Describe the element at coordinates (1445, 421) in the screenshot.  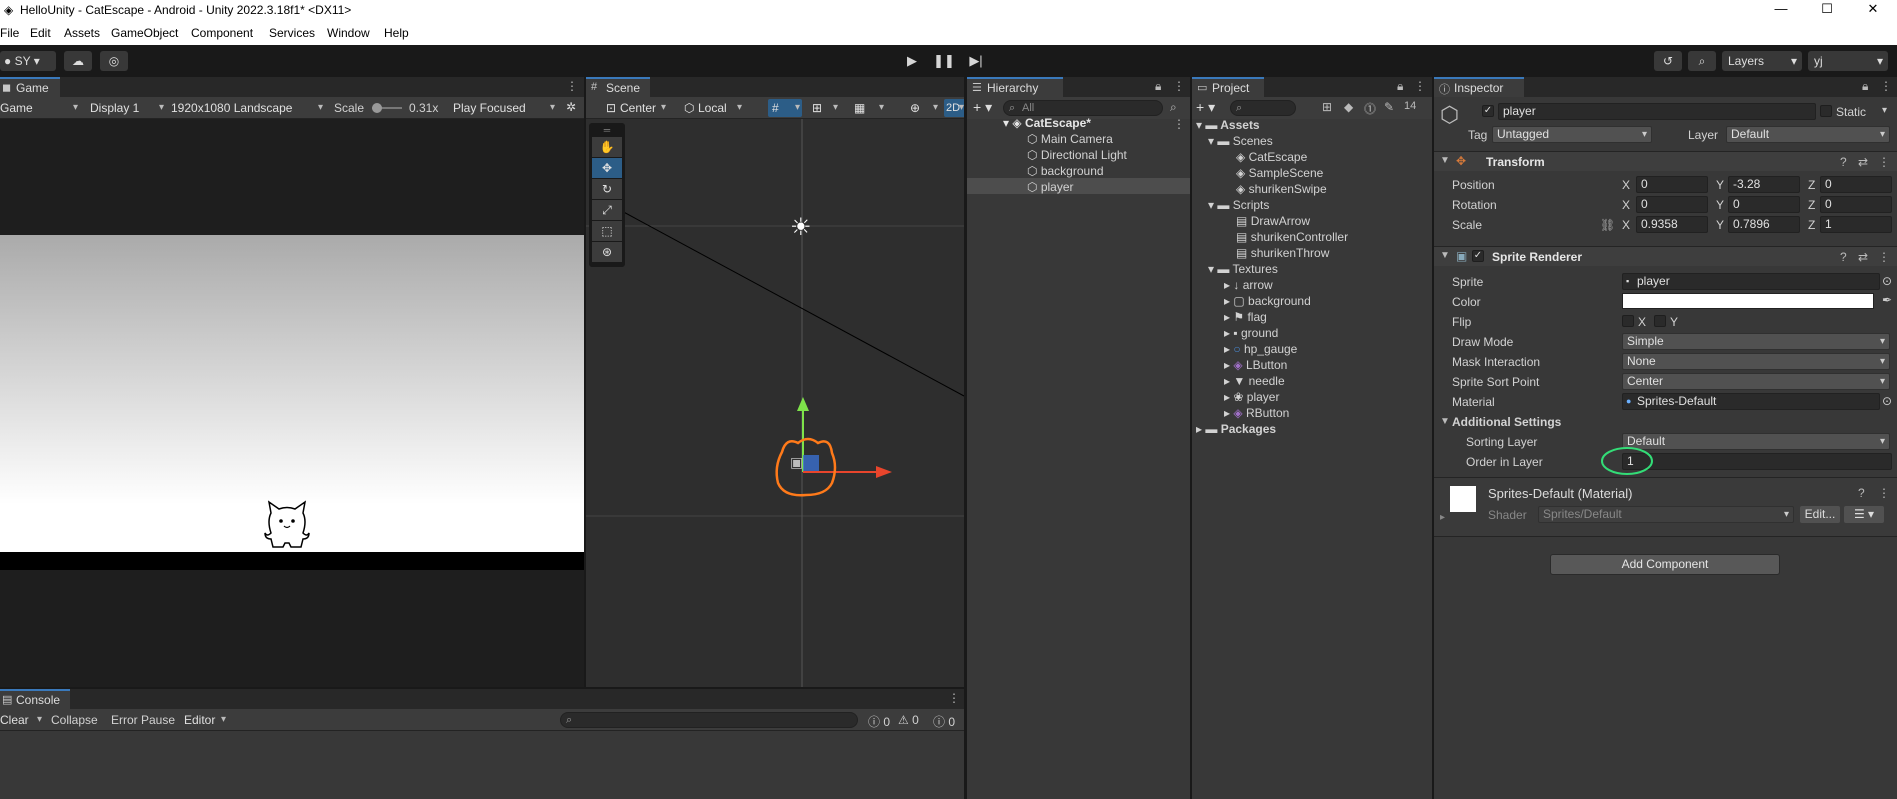
I see `collapse-arrow-icon: ▼` at that location.